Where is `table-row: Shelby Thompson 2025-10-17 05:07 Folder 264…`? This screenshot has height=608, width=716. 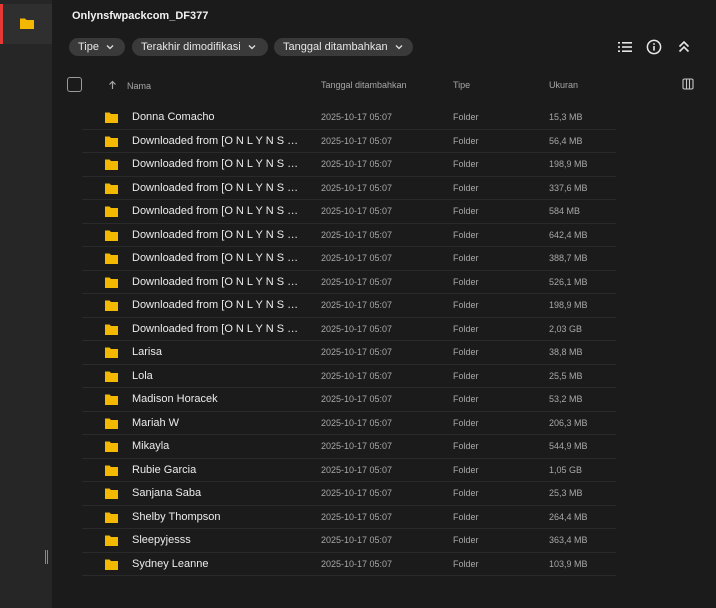 table-row: Shelby Thompson 2025-10-17 05:07 Folder 264… is located at coordinates (349, 517).